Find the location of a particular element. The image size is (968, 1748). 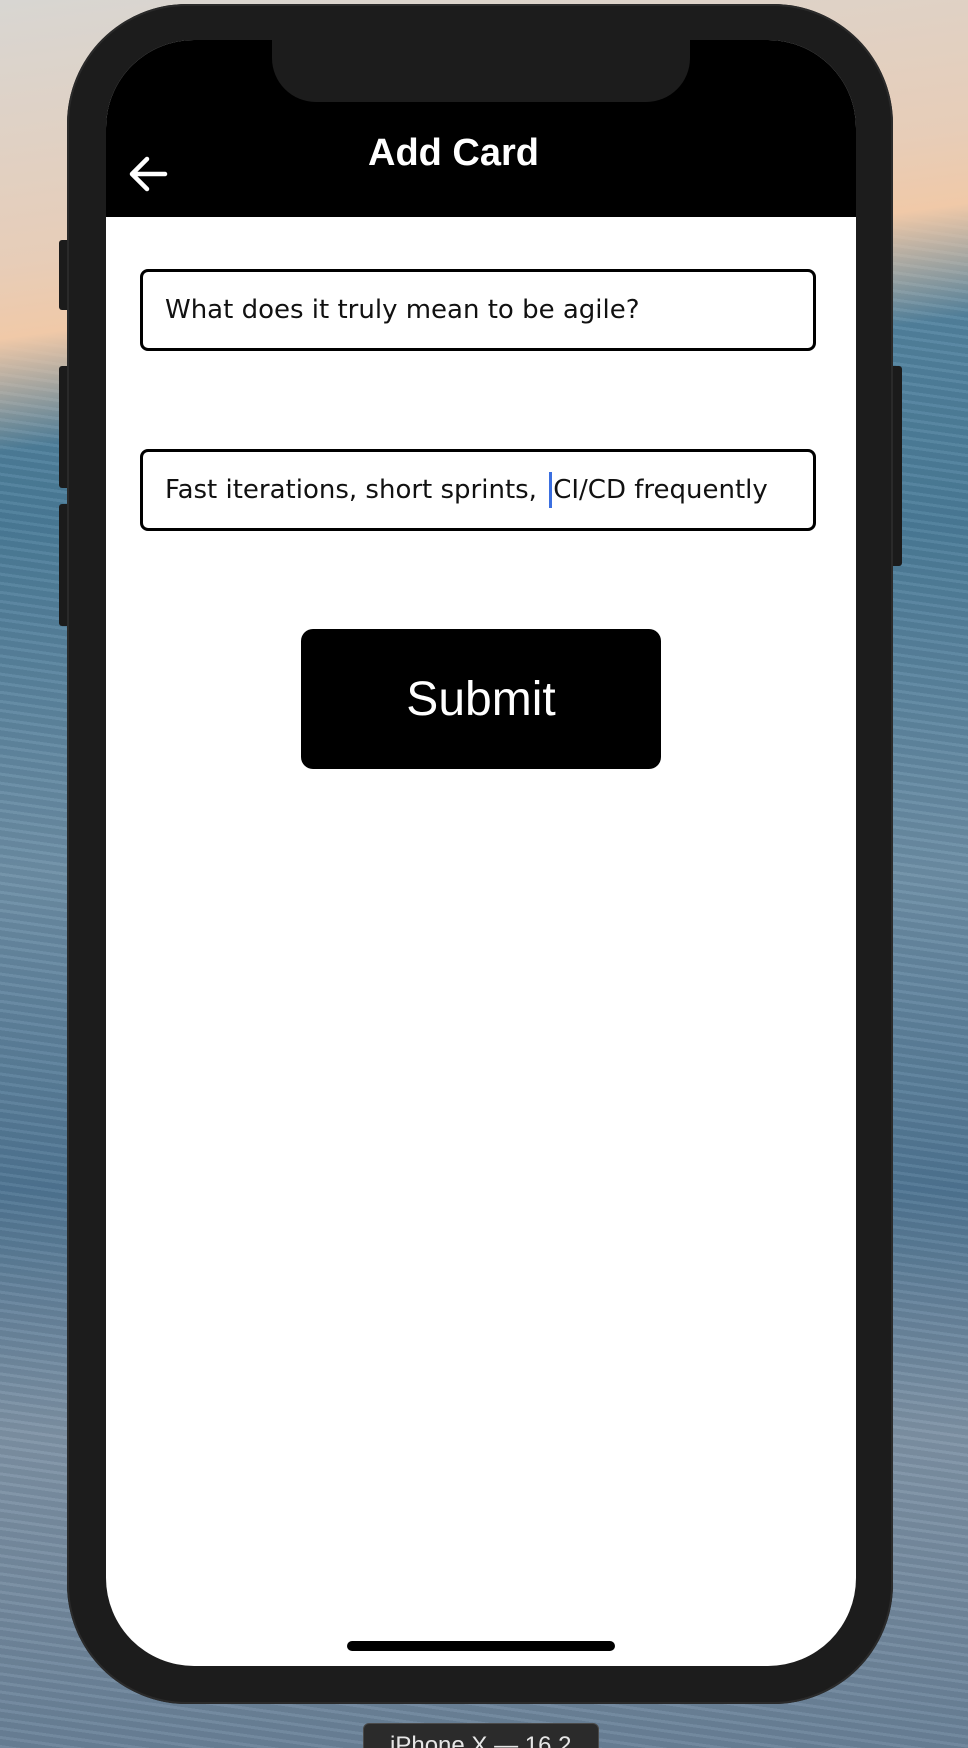

page-title: Add Card is located at coordinates (453, 153).